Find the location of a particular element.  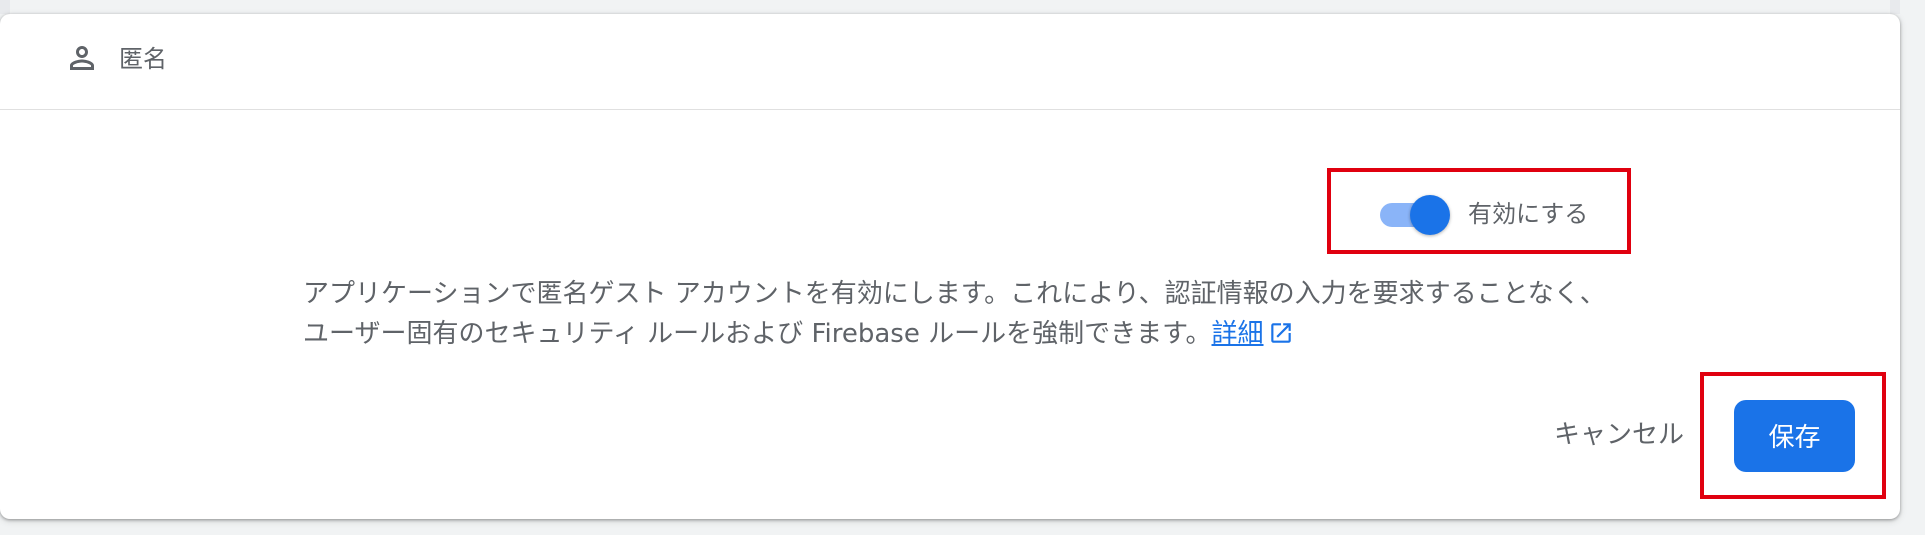

learn-more-label: 詳細 is located at coordinates (1237, 334).